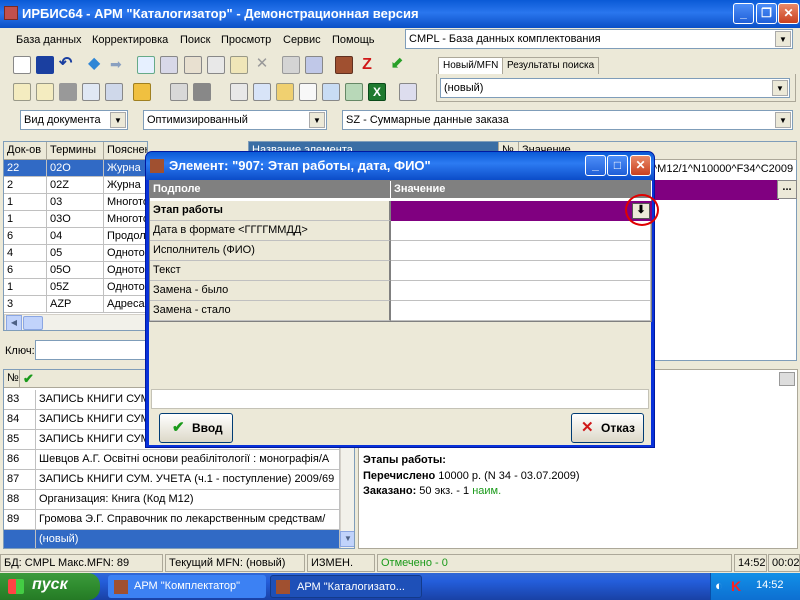  Describe the element at coordinates (196, 428) in the screenshot. I see `ok-button: ✔ Ввод` at that location.